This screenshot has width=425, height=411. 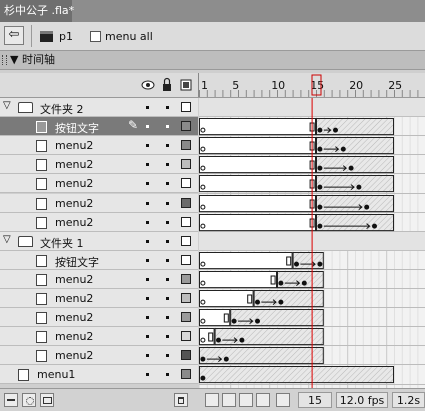 I want to click on layer-row: menu1, so click(x=99, y=374).